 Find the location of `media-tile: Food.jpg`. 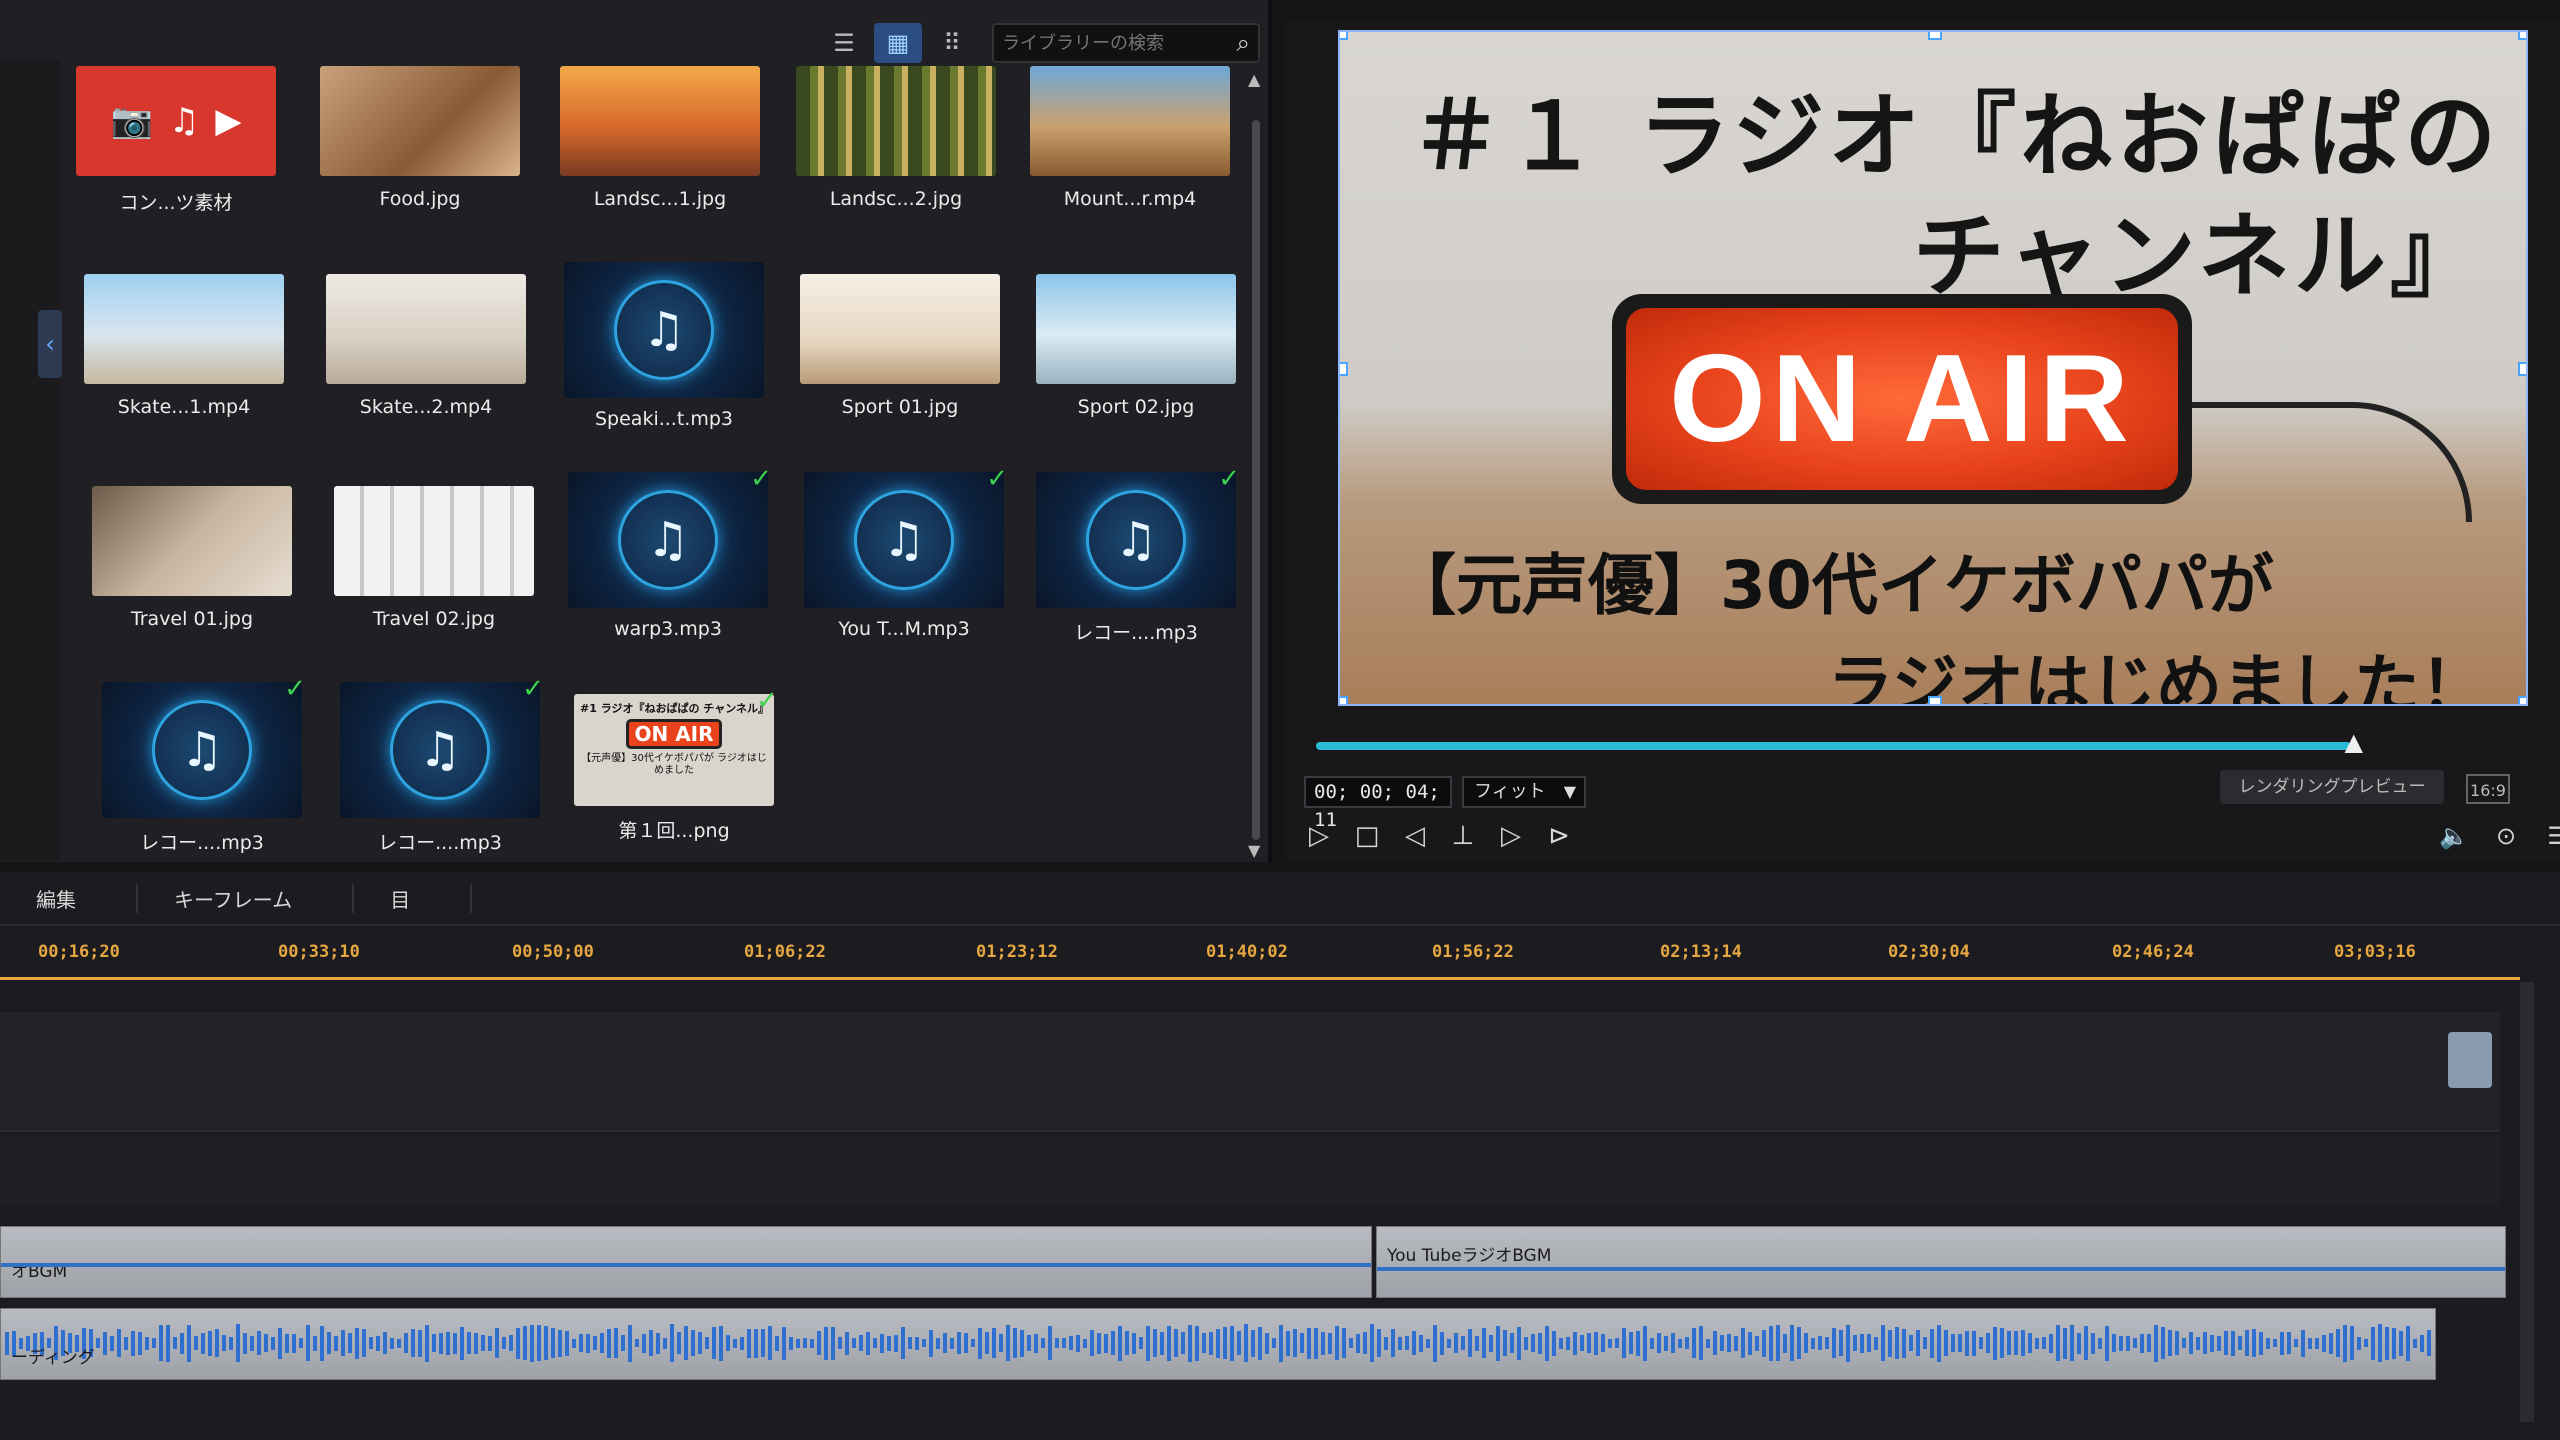

media-tile: Food.jpg is located at coordinates (420, 166).